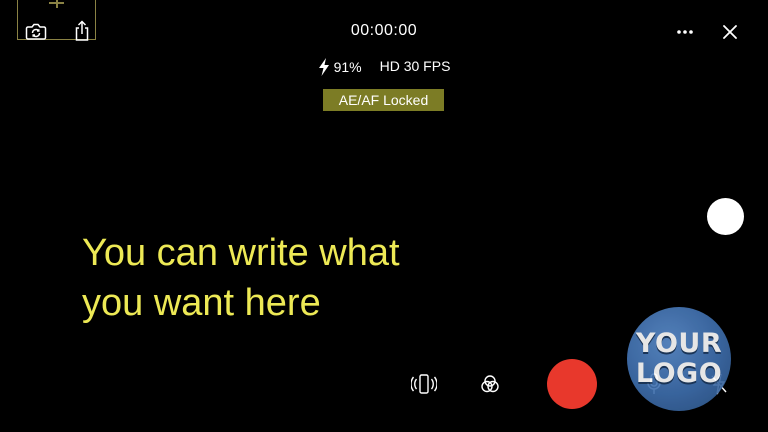  What do you see at coordinates (241, 253) in the screenshot?
I see `caption-line: You can write what` at bounding box center [241, 253].